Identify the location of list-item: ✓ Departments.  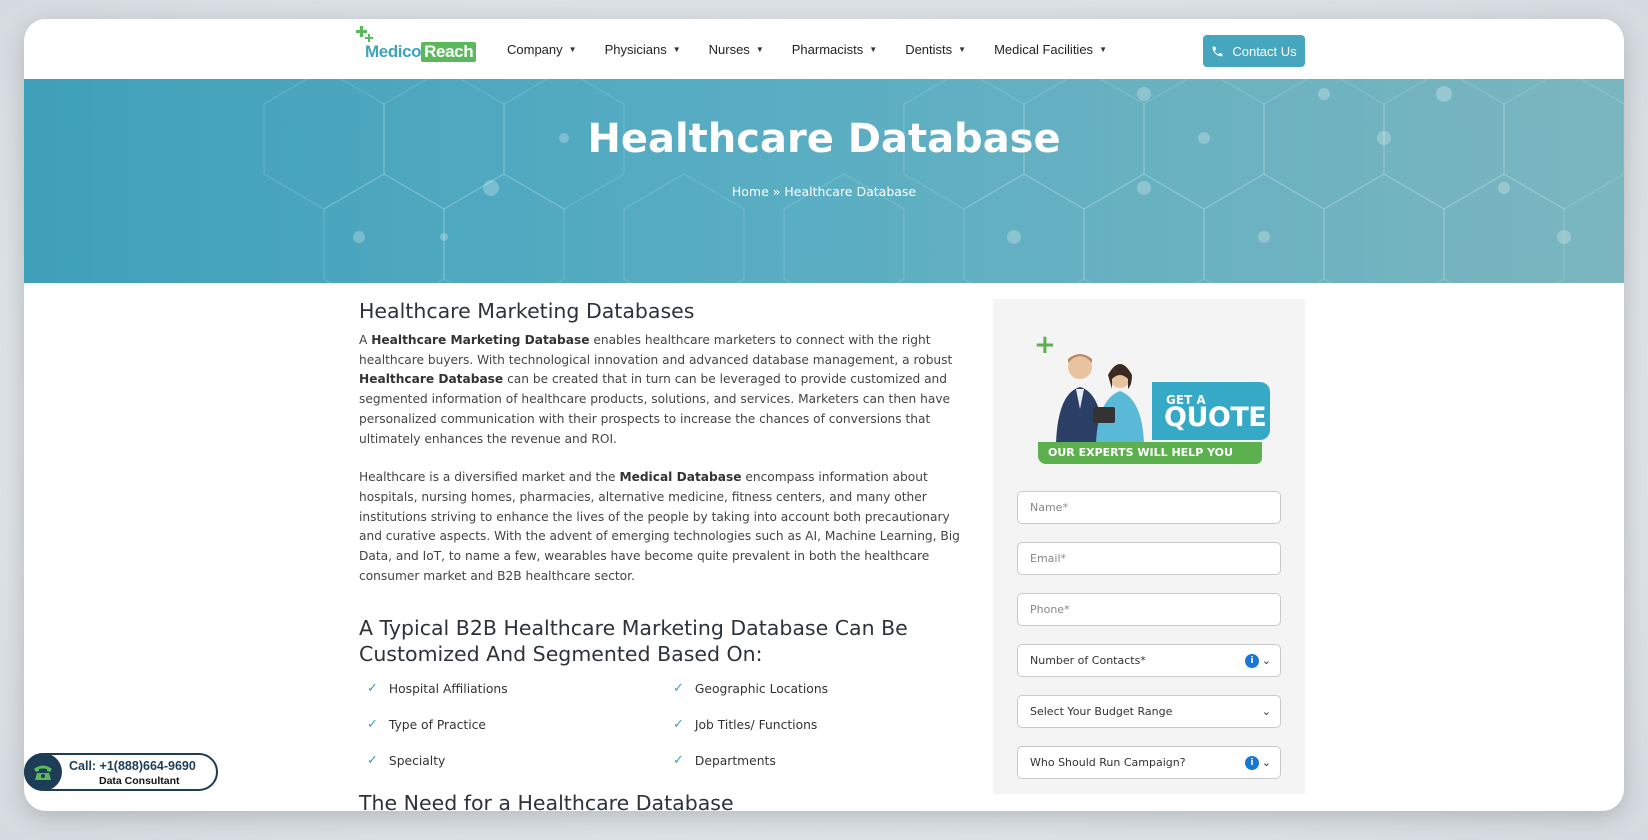
(823, 760).